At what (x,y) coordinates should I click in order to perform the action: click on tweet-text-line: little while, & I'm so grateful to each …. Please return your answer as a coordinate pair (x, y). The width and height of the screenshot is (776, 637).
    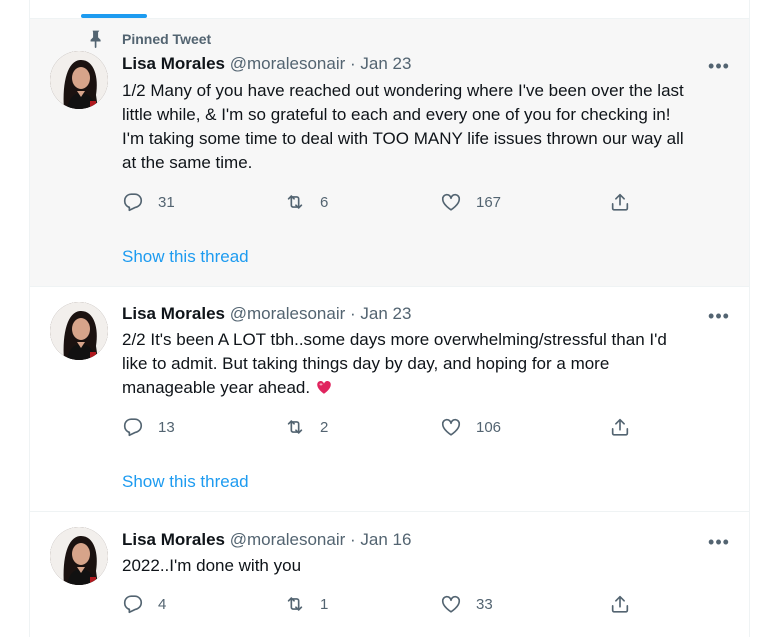
    Looking at the image, I should click on (396, 114).